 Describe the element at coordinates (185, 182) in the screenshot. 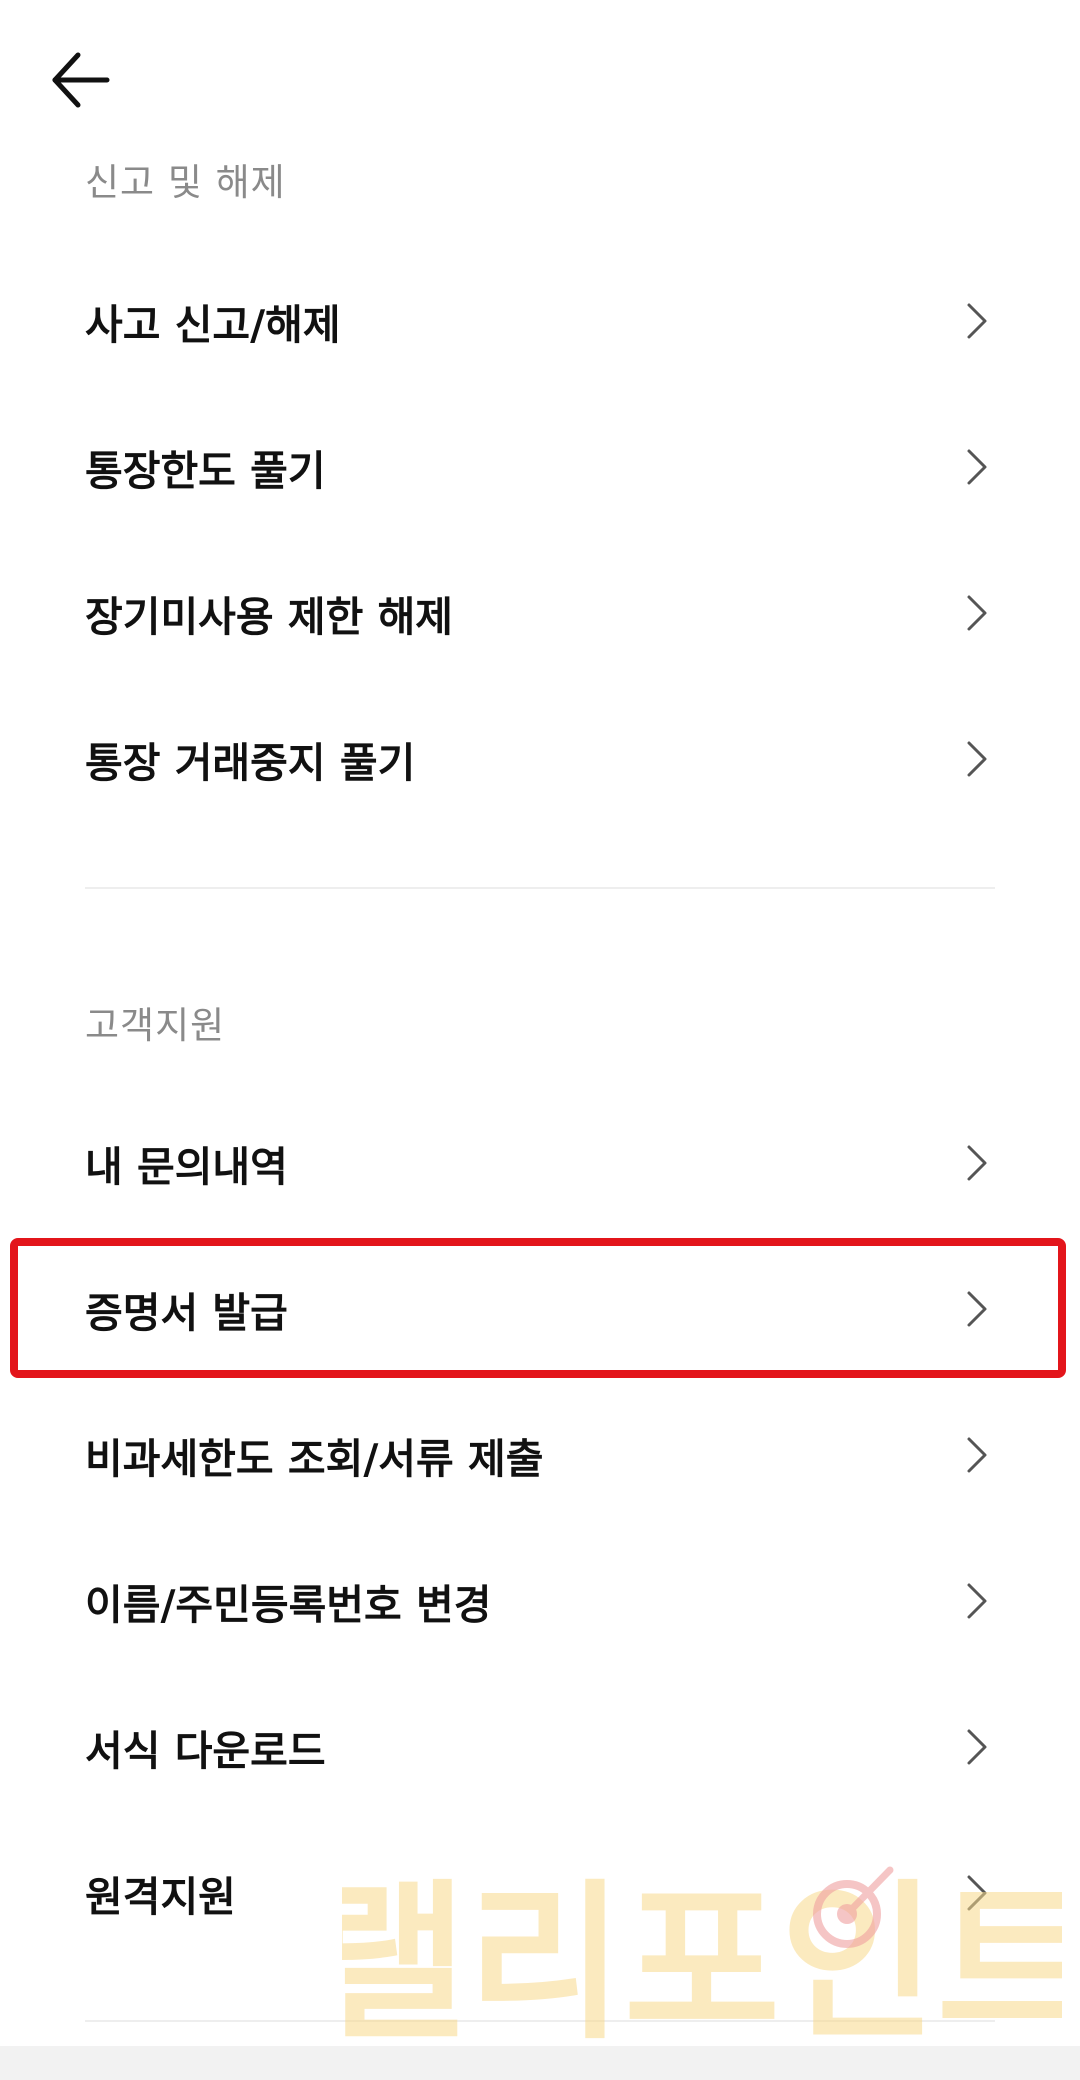

I see `section-header-report: 신고 및 해제` at that location.